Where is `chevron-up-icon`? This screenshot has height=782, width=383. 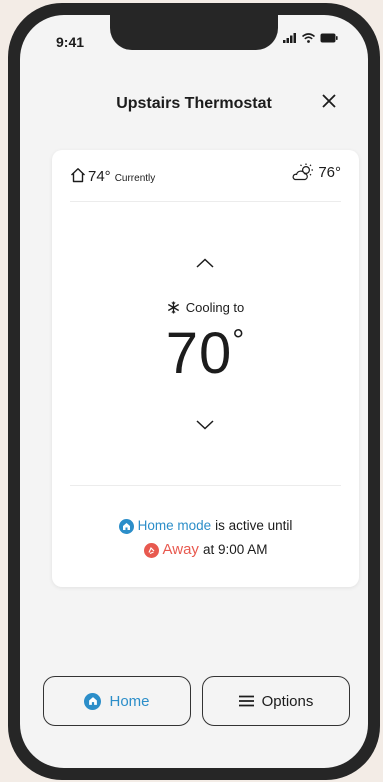
chevron-up-icon is located at coordinates (205, 263).